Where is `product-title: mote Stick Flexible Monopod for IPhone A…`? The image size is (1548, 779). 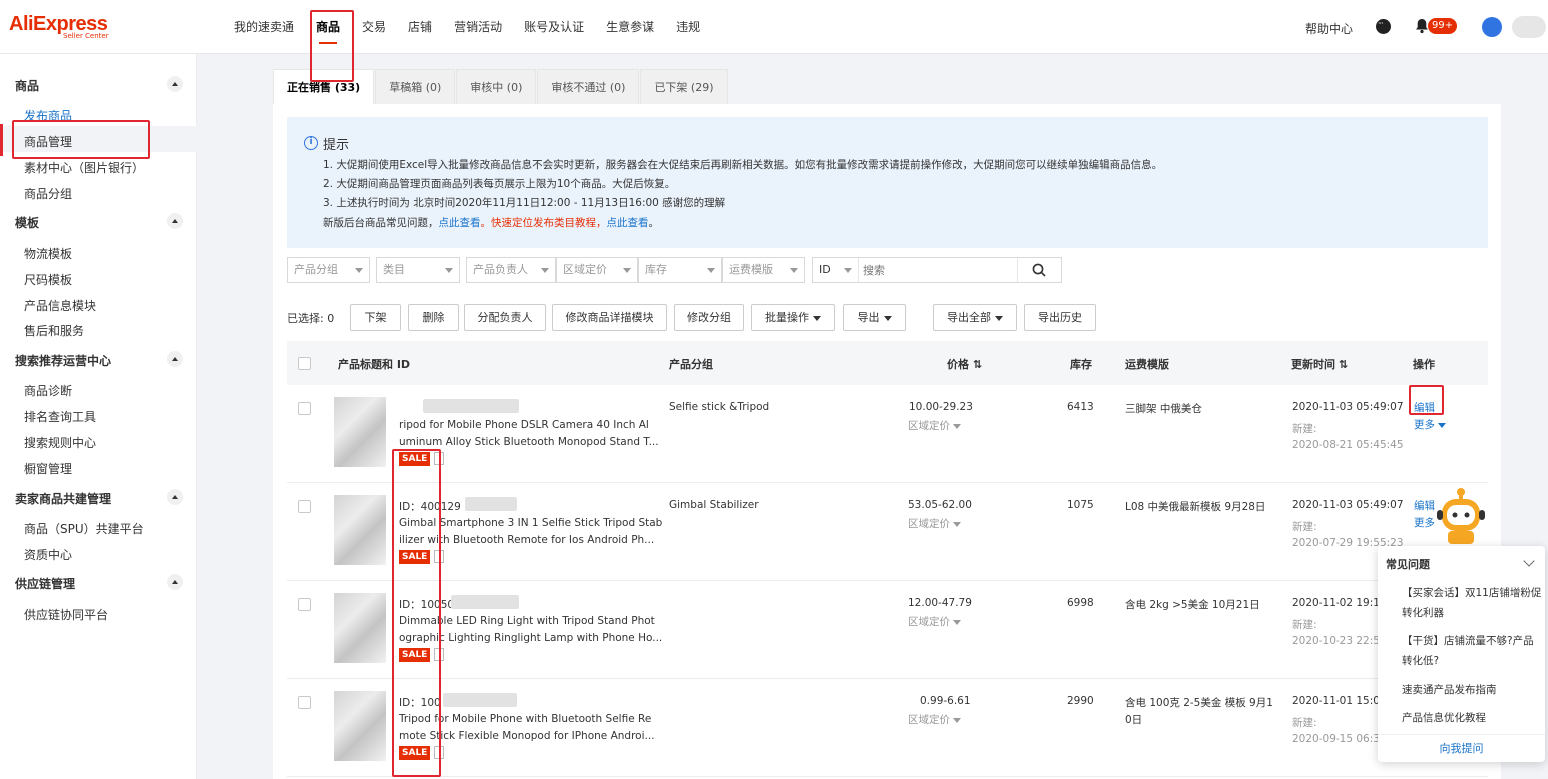 product-title: mote Stick Flexible Monopod for IPhone A… is located at coordinates (527, 736).